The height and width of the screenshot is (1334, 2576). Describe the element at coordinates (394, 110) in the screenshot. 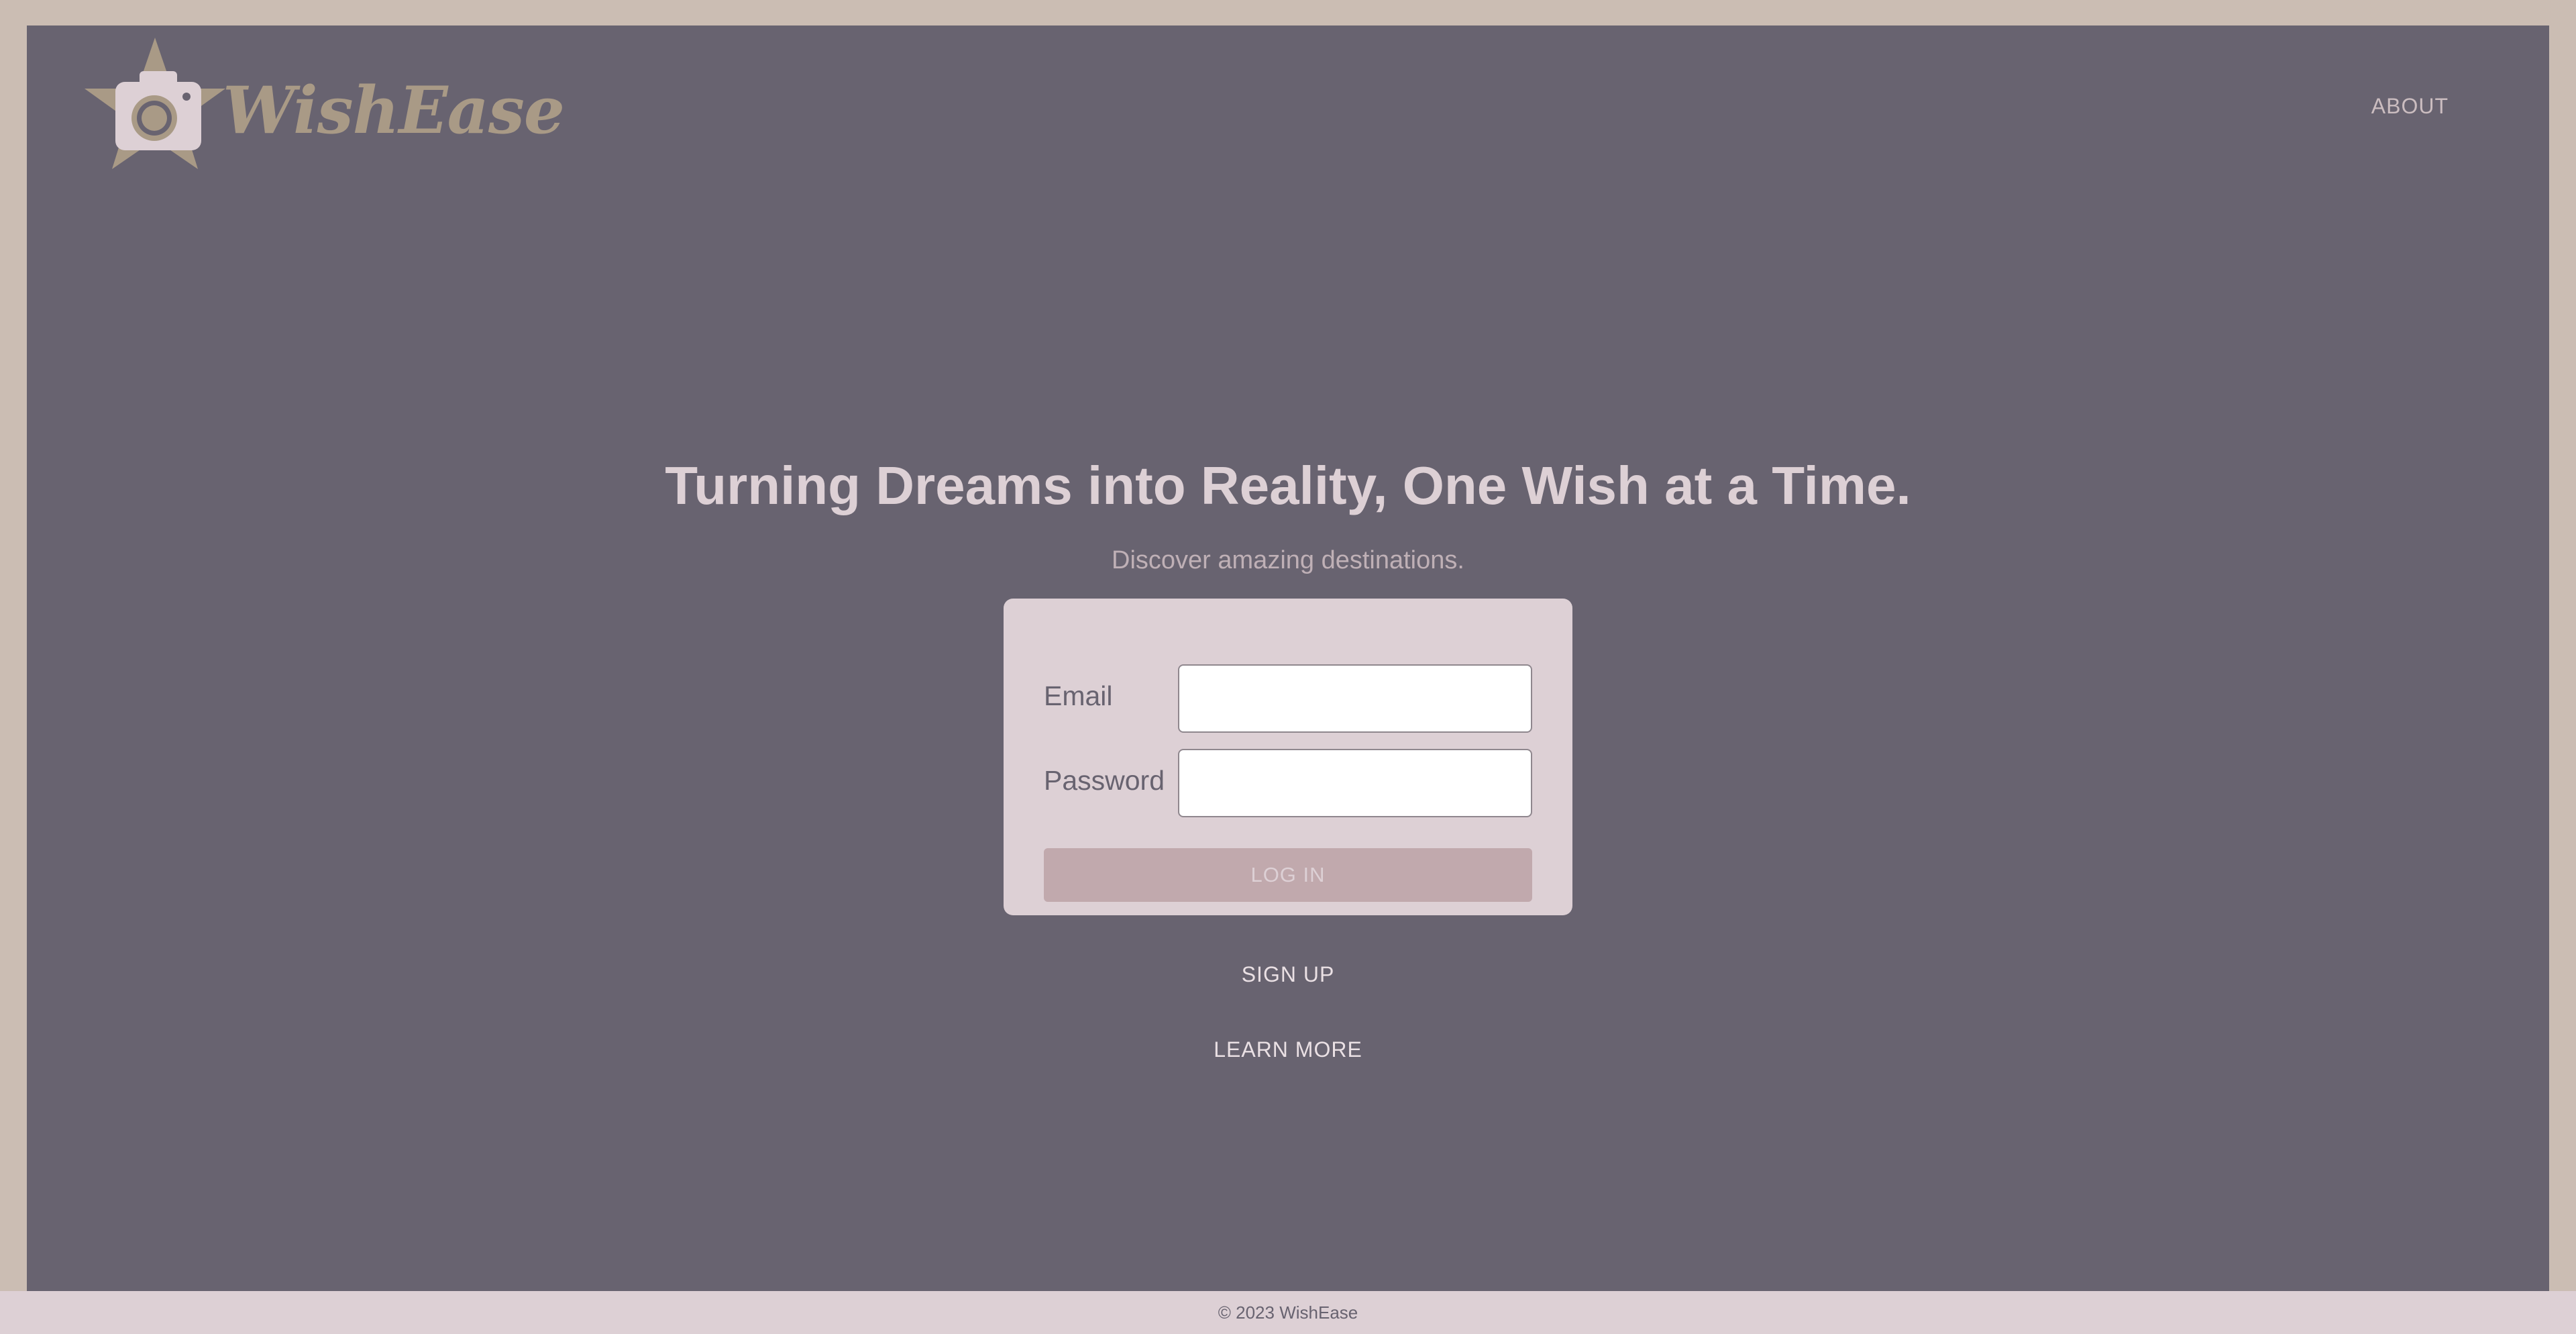

I see `brand-name: WishEase` at that location.